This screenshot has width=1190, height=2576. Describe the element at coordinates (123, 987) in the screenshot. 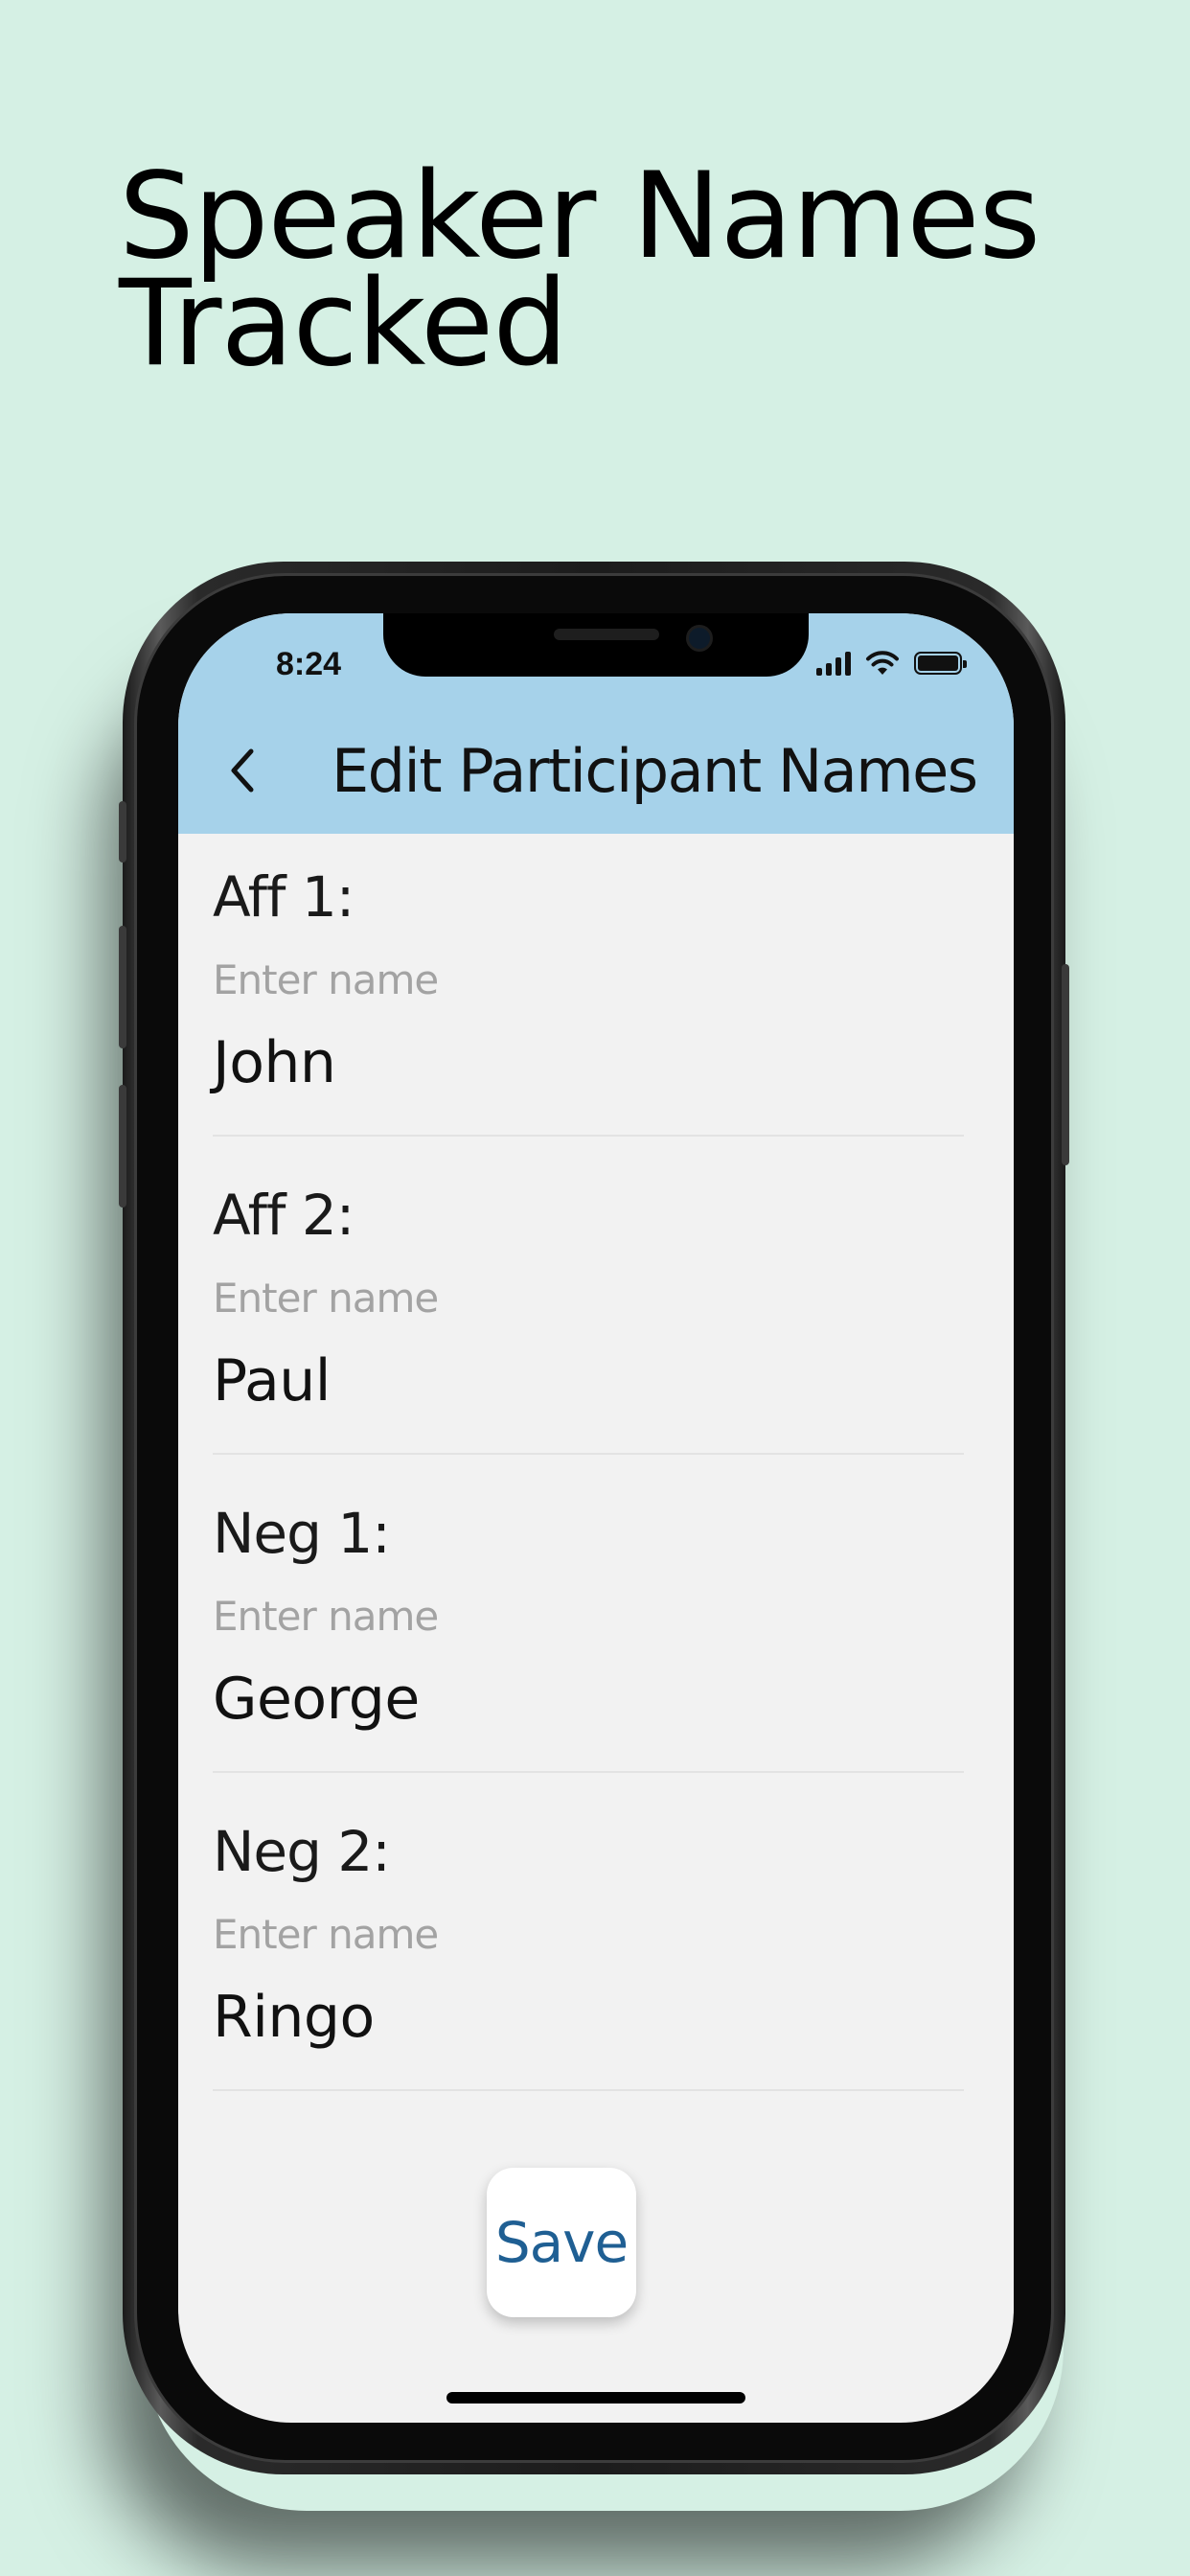

I see `volume-up-button` at that location.